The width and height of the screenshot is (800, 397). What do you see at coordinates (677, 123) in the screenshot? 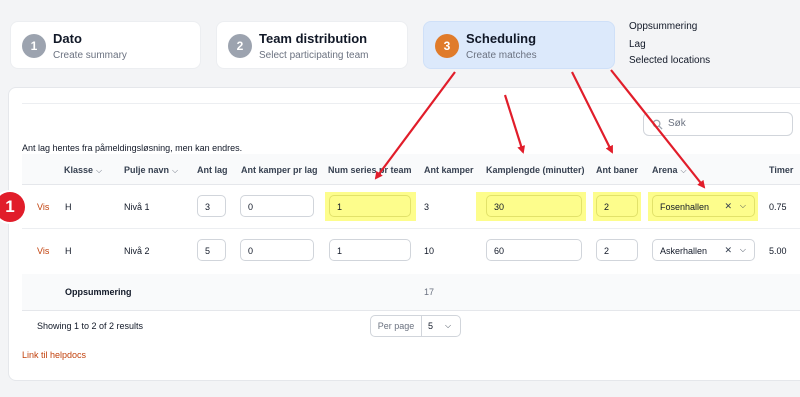
I see `search-placeholder: Søk` at bounding box center [677, 123].